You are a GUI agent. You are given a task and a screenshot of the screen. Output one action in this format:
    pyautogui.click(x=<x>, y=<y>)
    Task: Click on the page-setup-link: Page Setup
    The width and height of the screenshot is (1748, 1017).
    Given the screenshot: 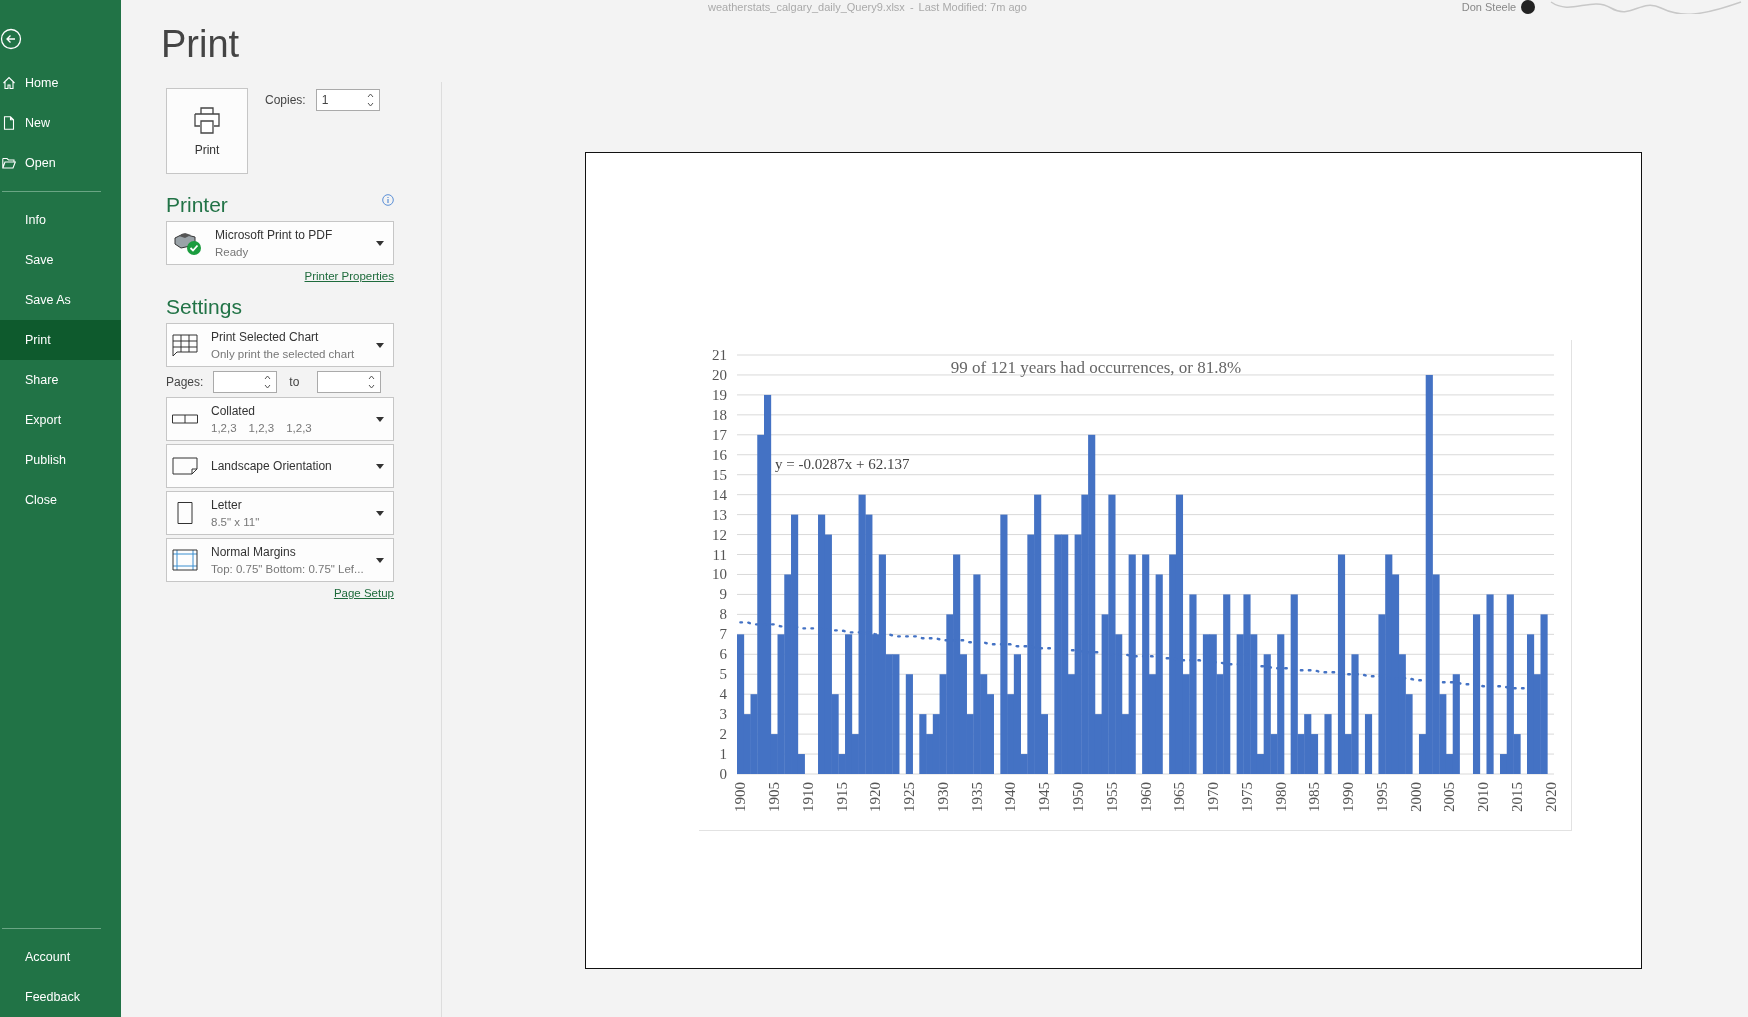 What is the action you would take?
    pyautogui.click(x=363, y=593)
    